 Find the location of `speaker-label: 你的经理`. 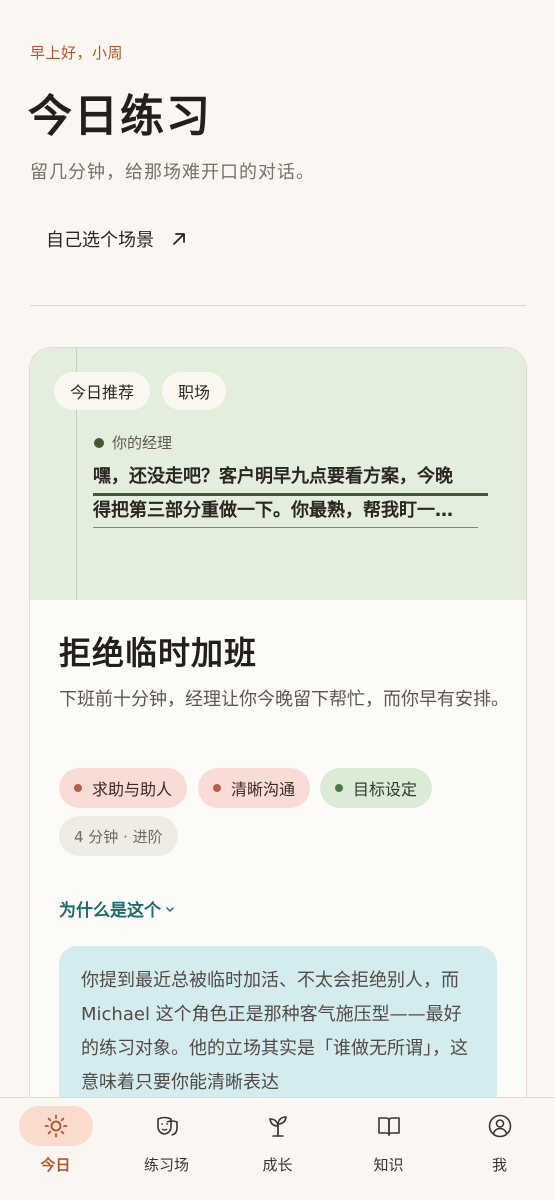

speaker-label: 你的经理 is located at coordinates (133, 442).